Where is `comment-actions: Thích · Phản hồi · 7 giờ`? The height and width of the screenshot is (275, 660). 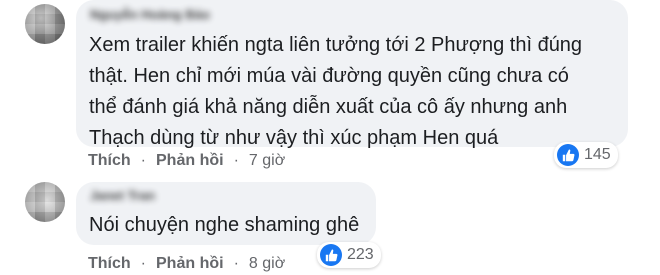 comment-actions: Thích · Phản hồi · 7 giờ is located at coordinates (186, 161).